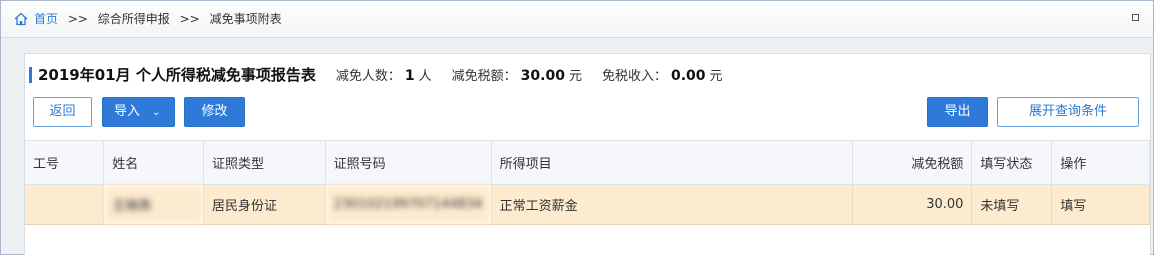 The height and width of the screenshot is (255, 1154). What do you see at coordinates (634, 76) in the screenshot?
I see `stat-label: 免税收入：` at bounding box center [634, 76].